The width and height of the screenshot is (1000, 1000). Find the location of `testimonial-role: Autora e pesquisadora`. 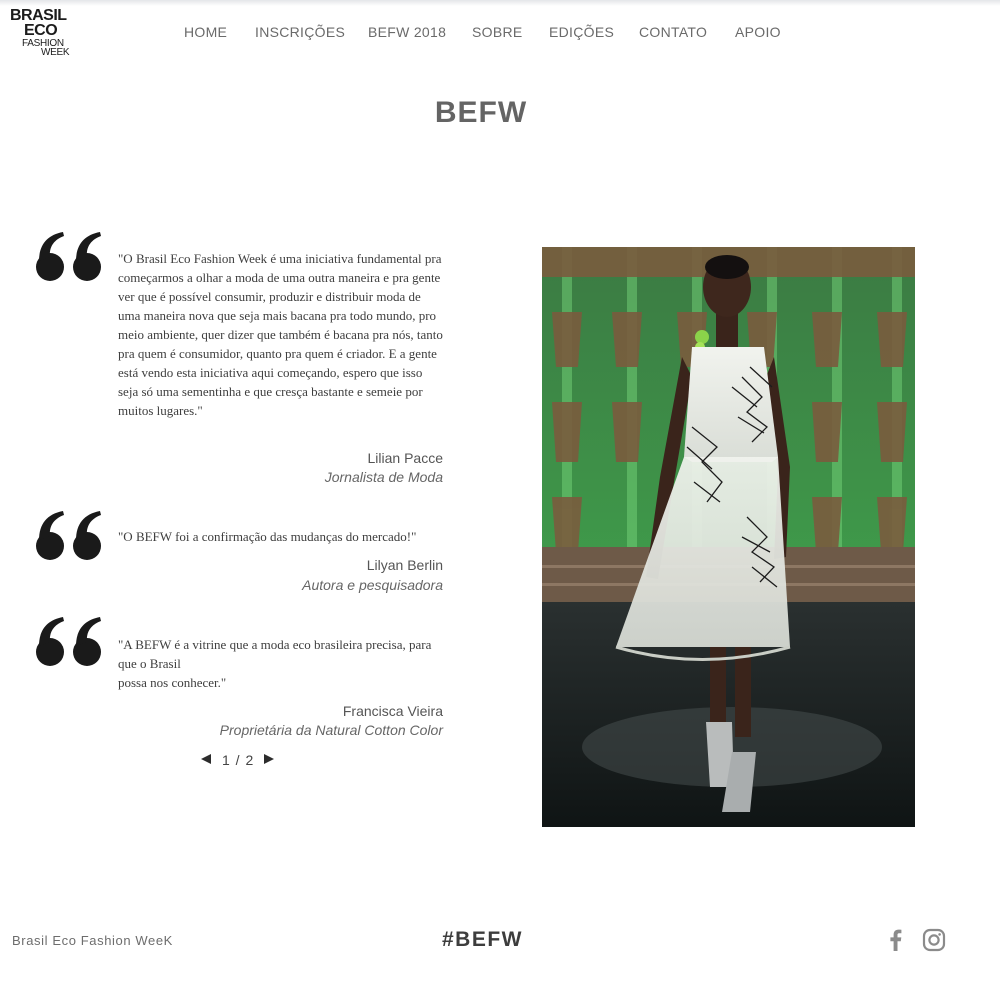

testimonial-role: Autora e pesquisadora is located at coordinates (372, 585).